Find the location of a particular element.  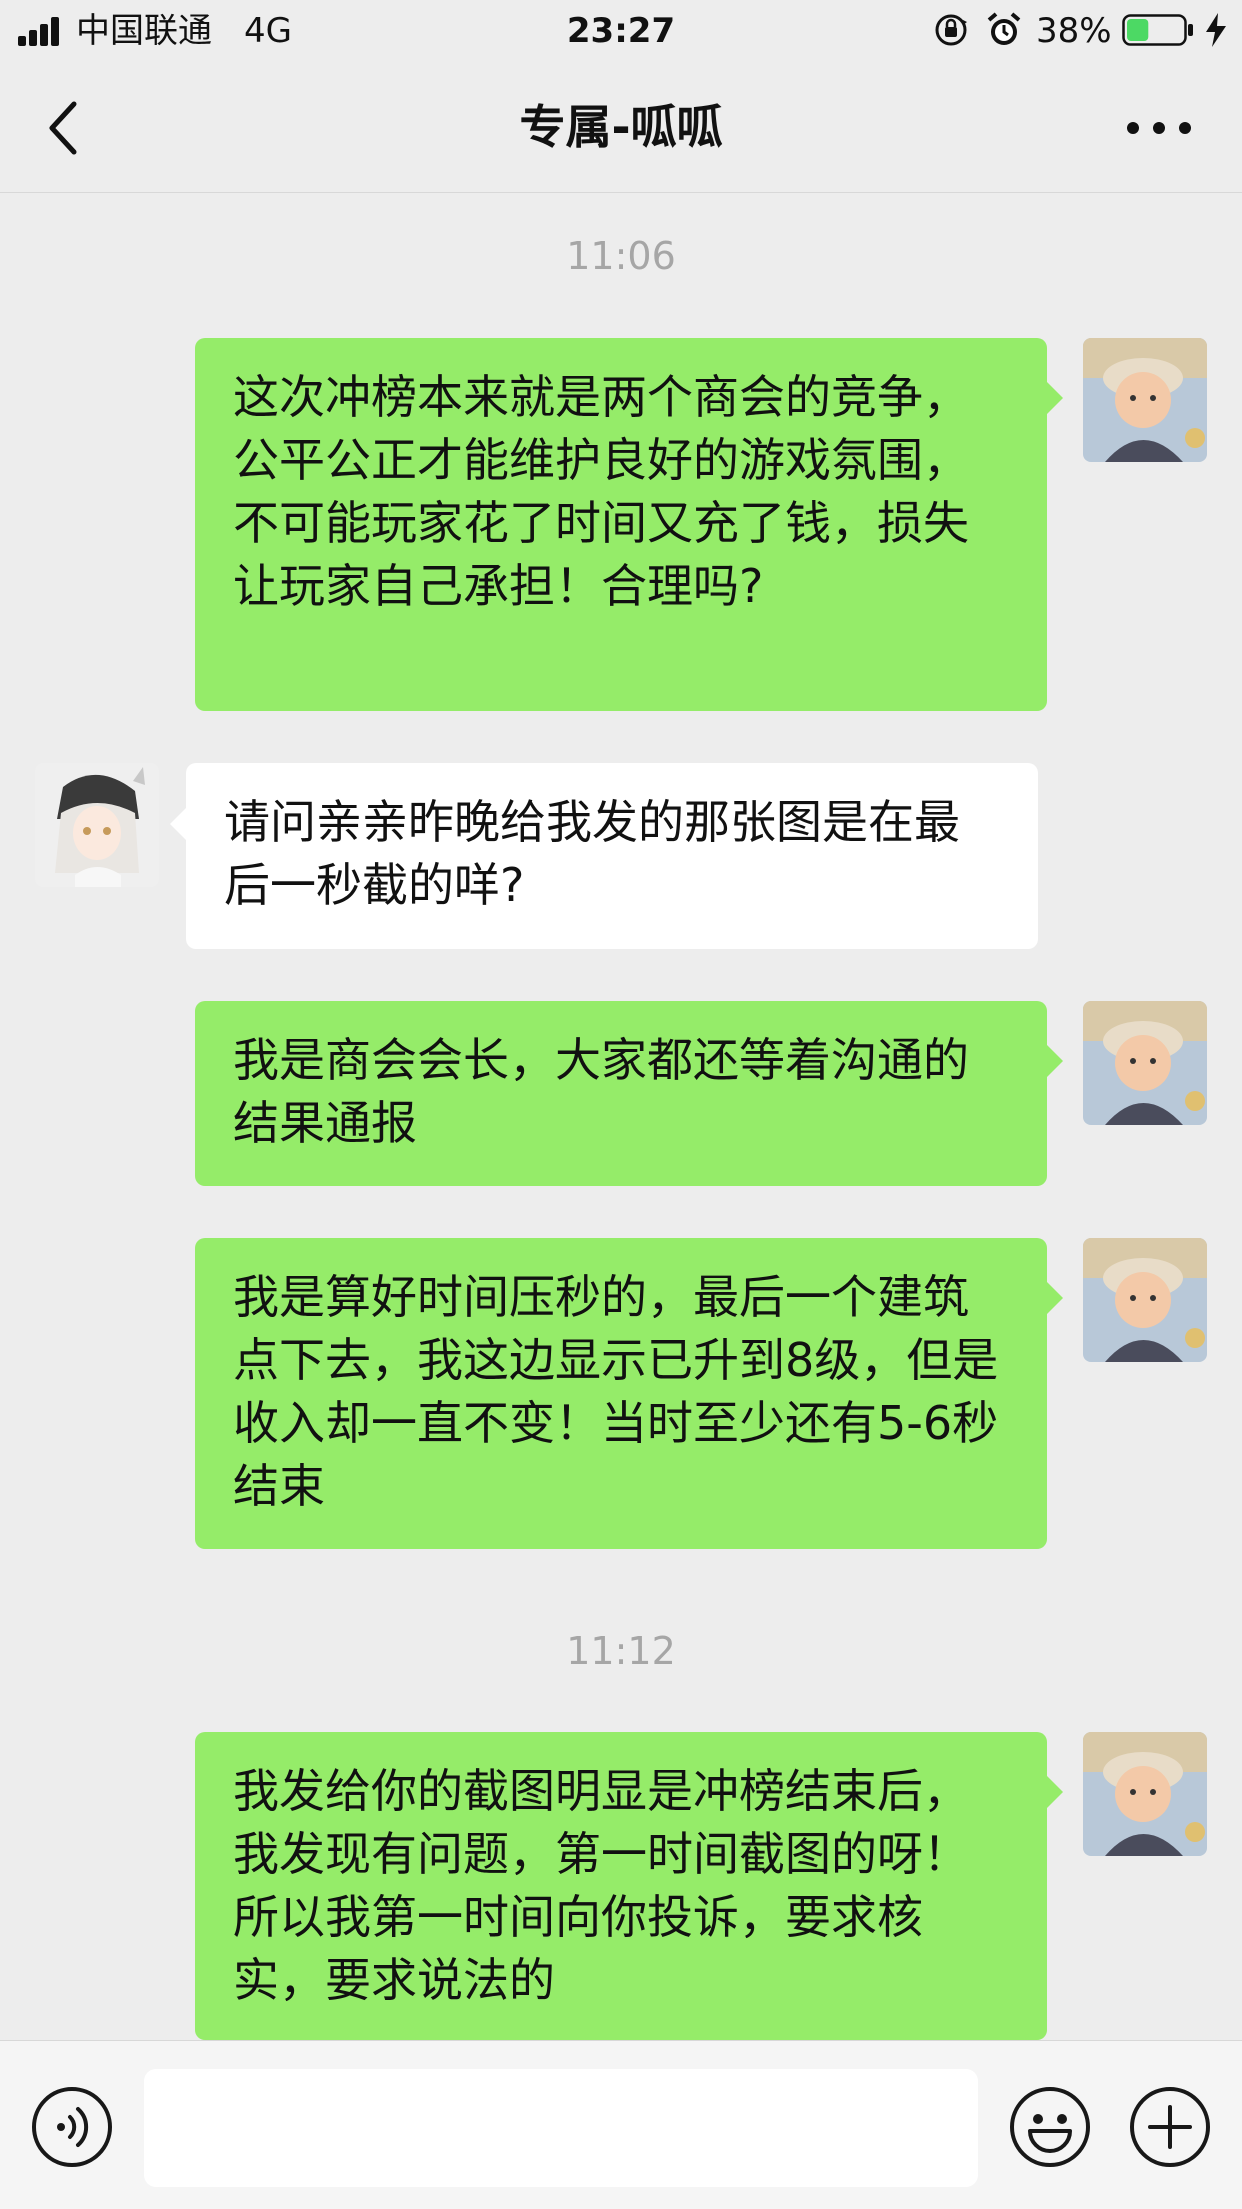

anime-girl-avatar-icon is located at coordinates (97, 825).